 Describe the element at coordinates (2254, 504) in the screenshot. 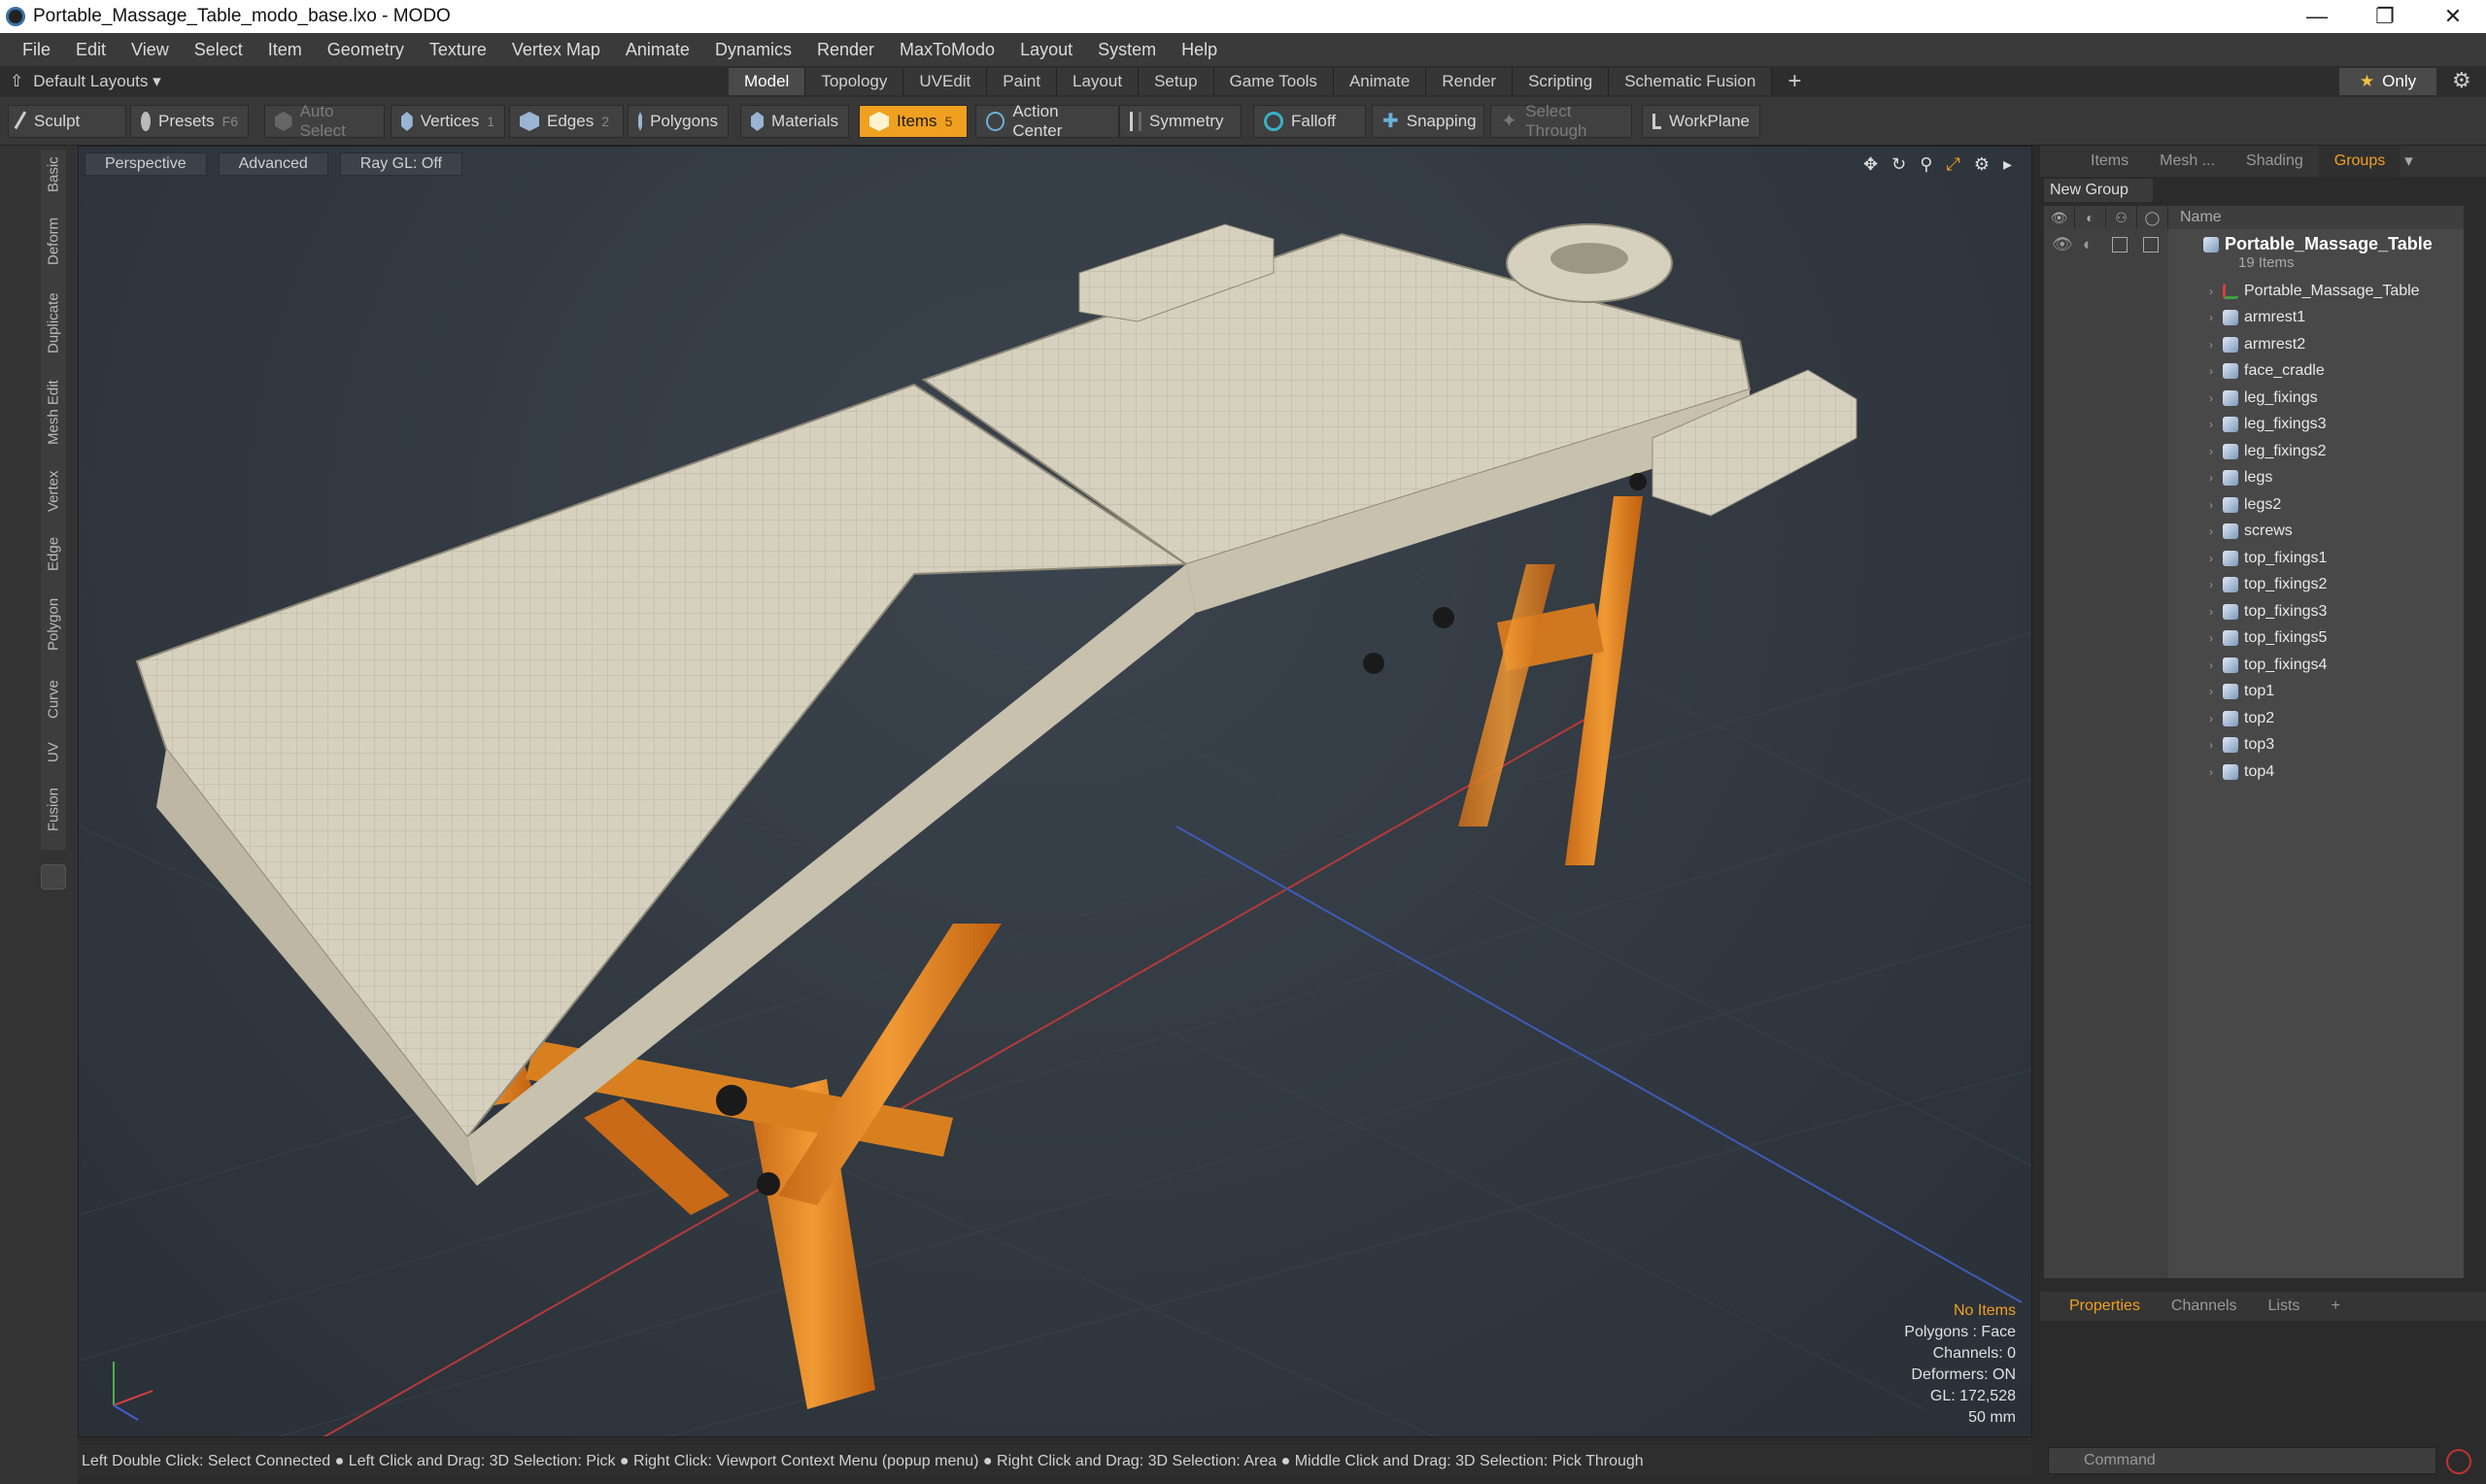

I see `tree-item-row: › legs2` at that location.